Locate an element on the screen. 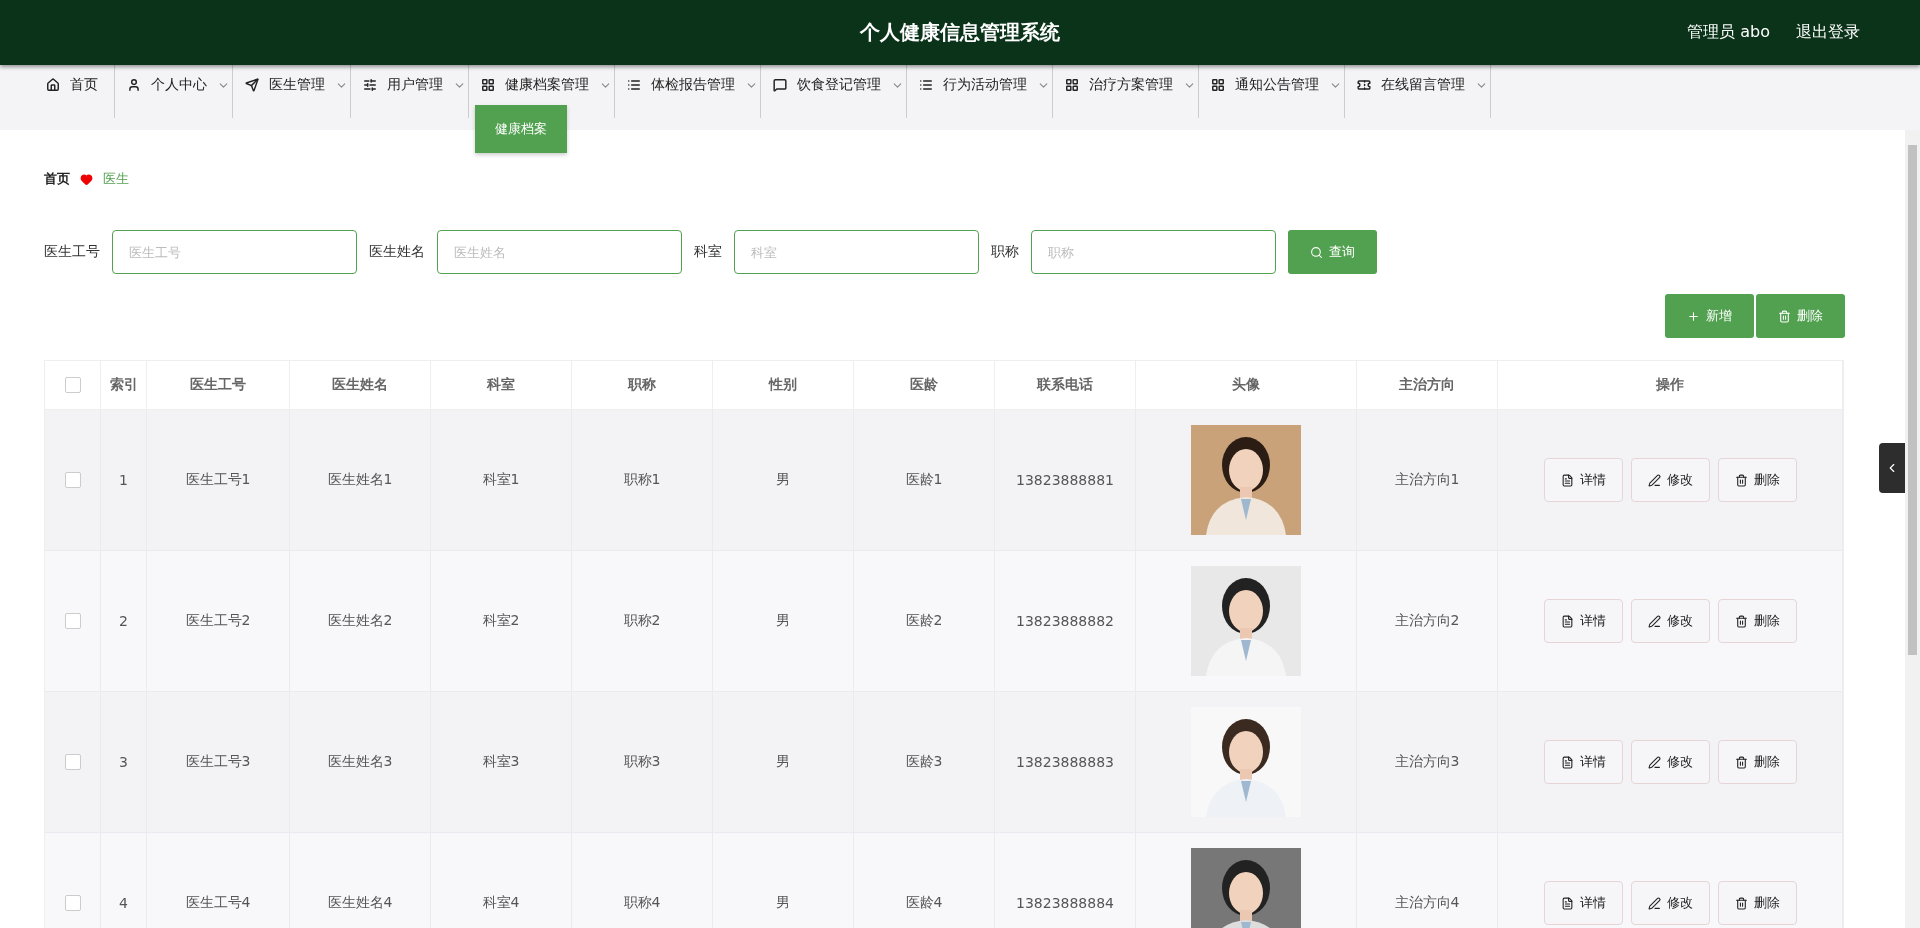 The width and height of the screenshot is (1920, 928). chat-icon is located at coordinates (780, 85).